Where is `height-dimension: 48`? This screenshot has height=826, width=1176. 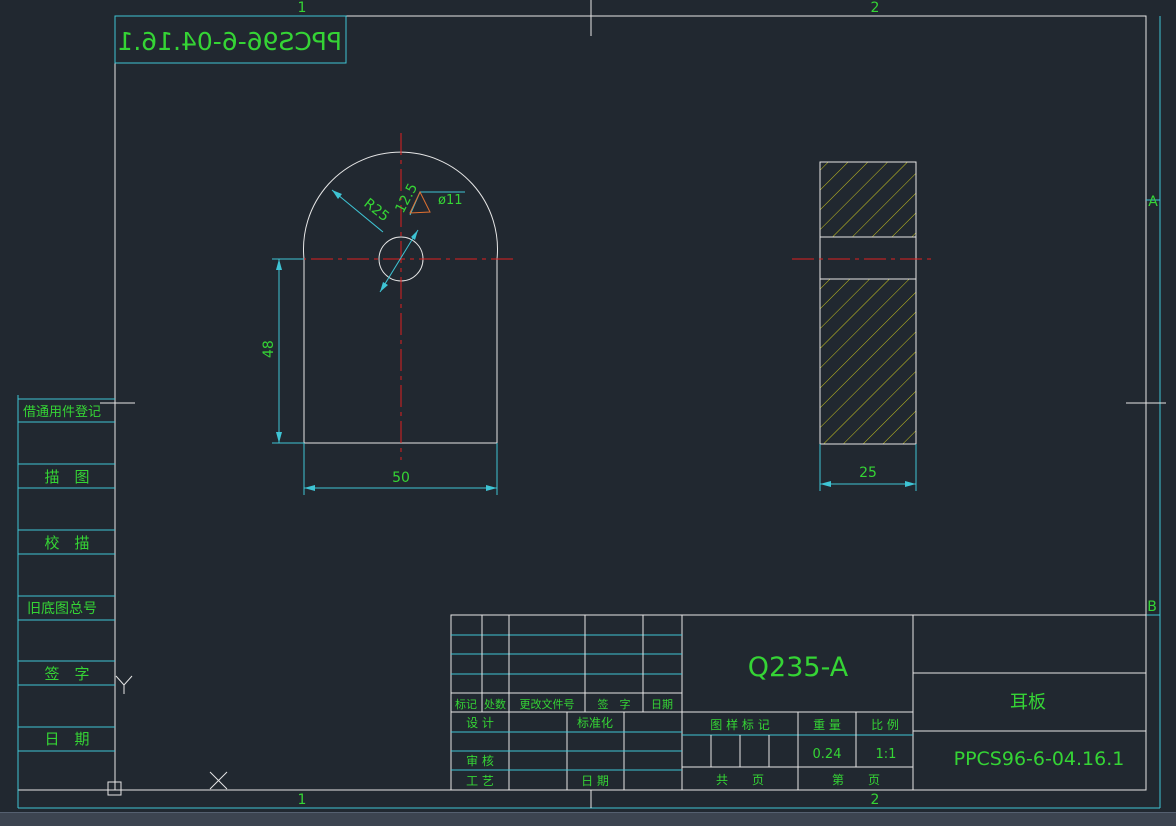 height-dimension: 48 is located at coordinates (269, 349).